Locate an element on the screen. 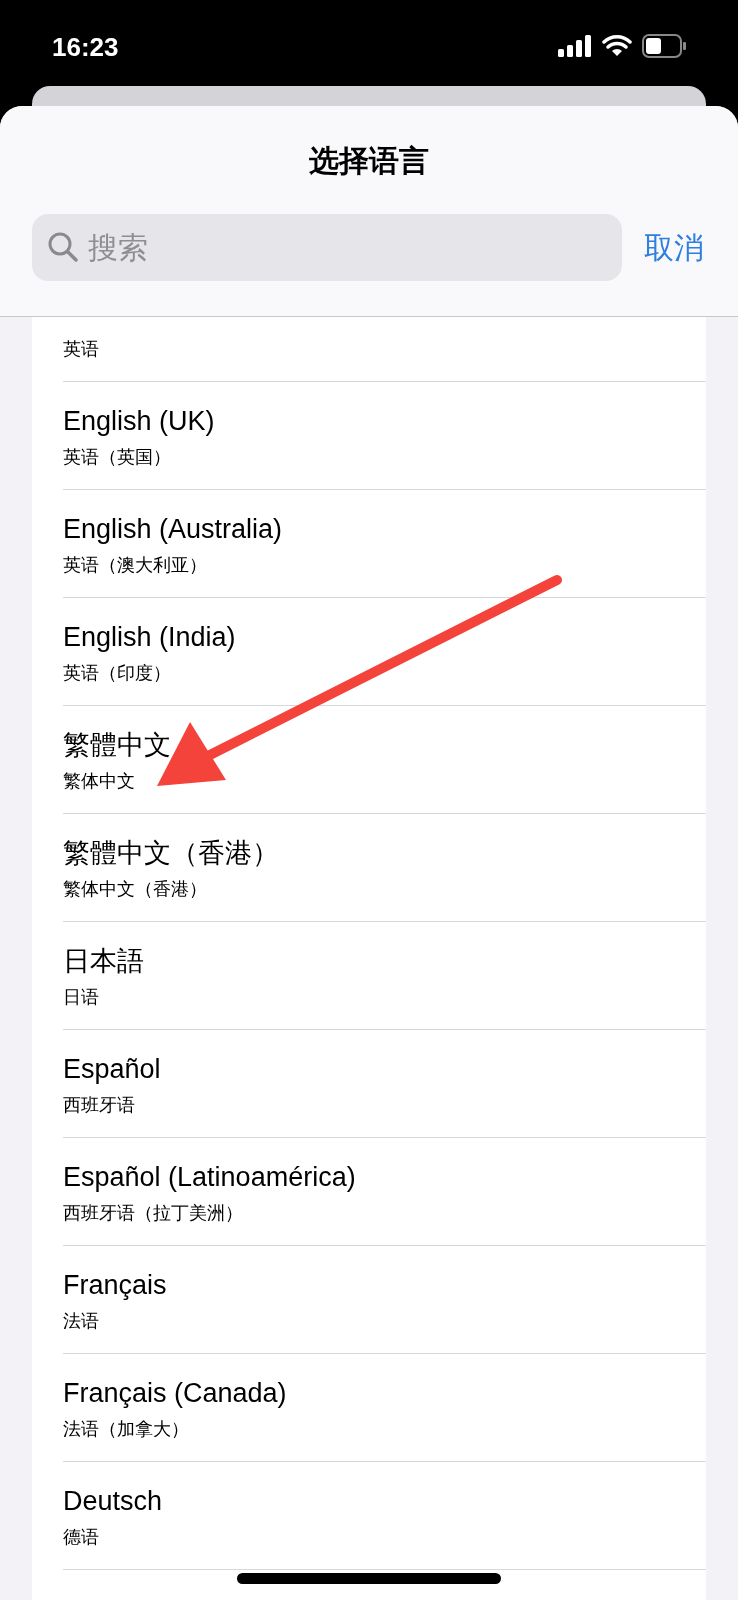 The image size is (738, 1600). language-subtitle: 西班牙语 is located at coordinates (99, 1105).